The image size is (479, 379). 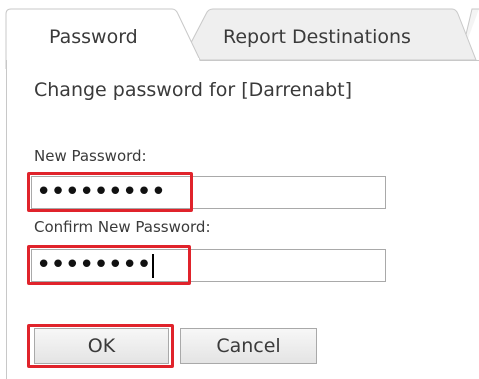 I want to click on text-caret, so click(x=152, y=265).